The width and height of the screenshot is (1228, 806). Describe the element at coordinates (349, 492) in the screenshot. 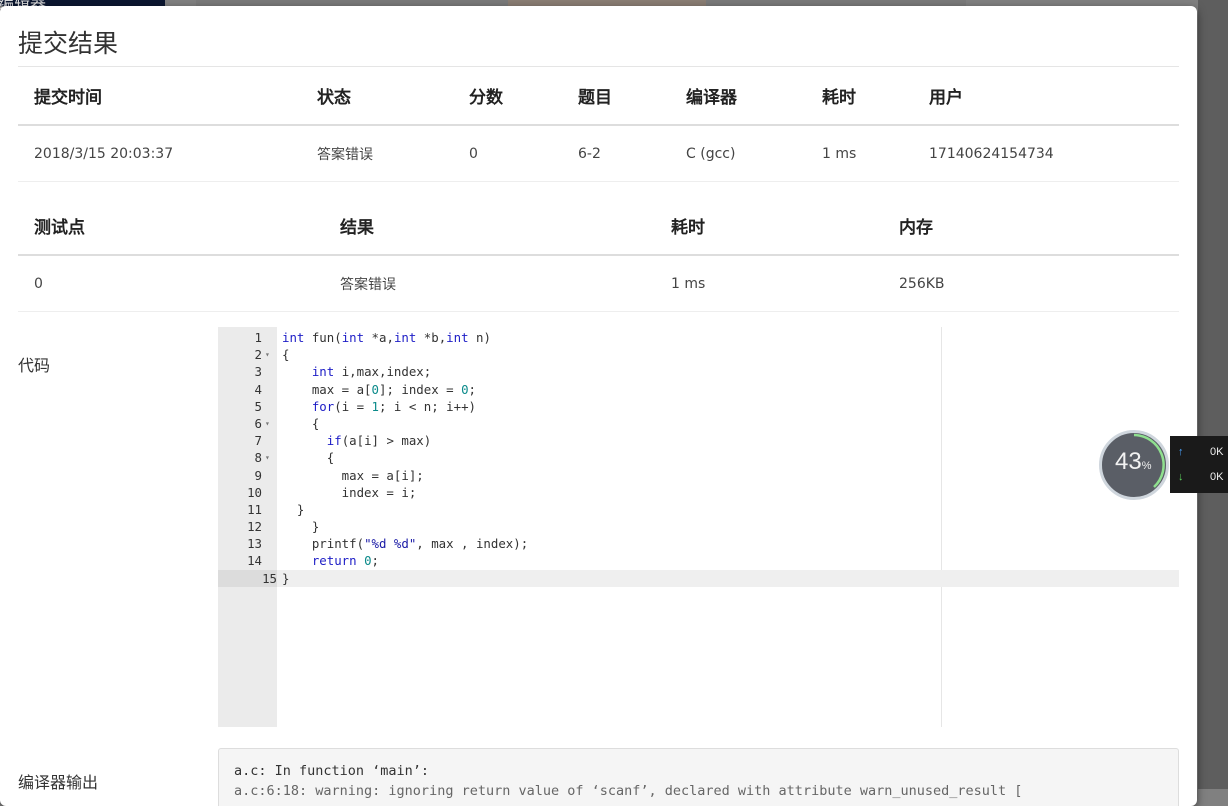

I see `code-text: index = i;` at that location.